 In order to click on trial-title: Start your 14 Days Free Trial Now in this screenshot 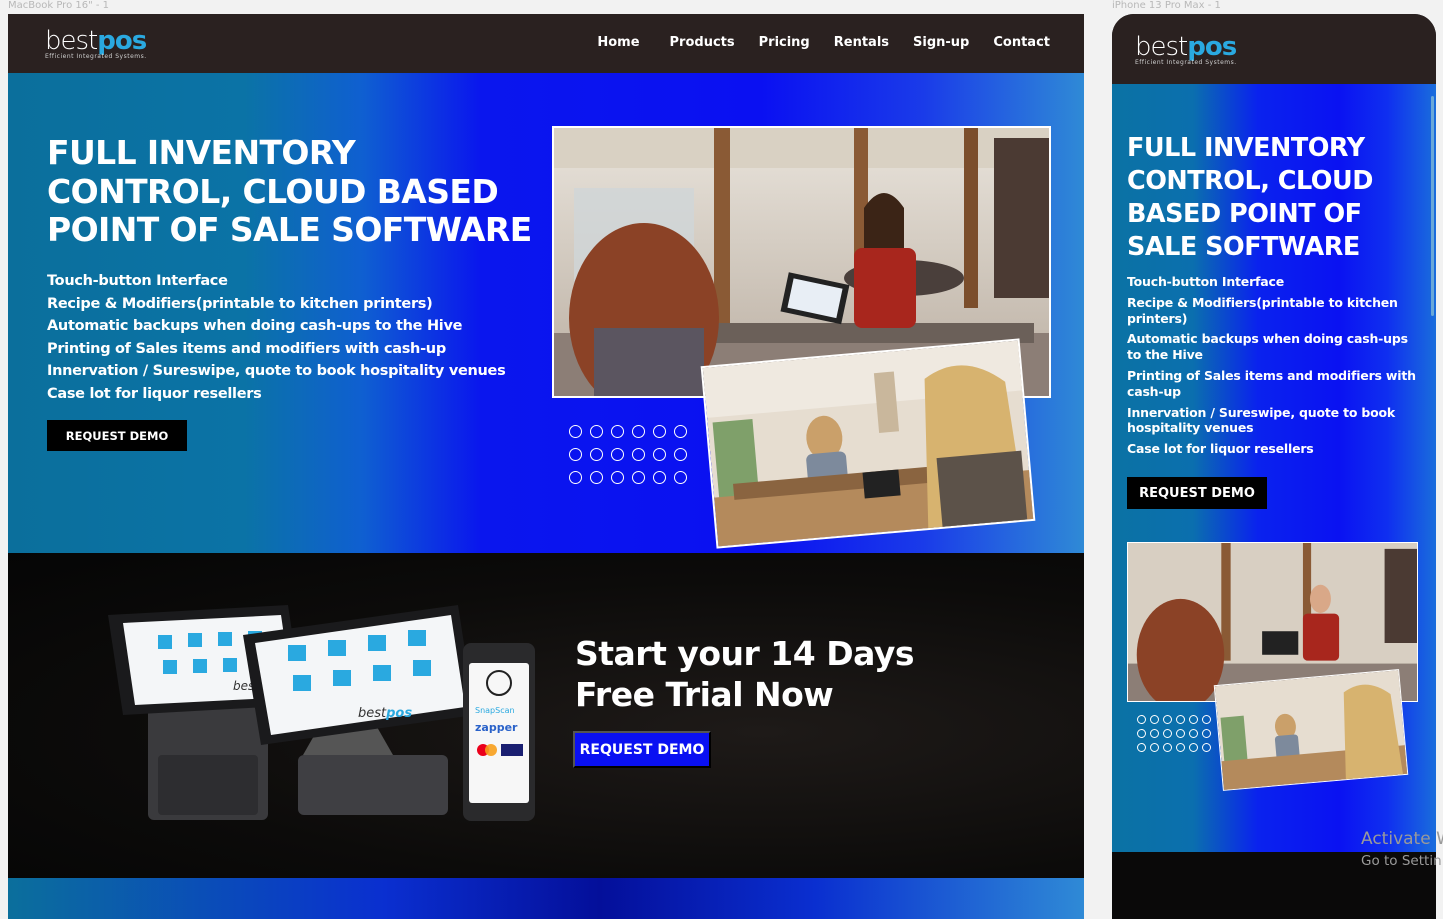, I will do `click(745, 674)`.